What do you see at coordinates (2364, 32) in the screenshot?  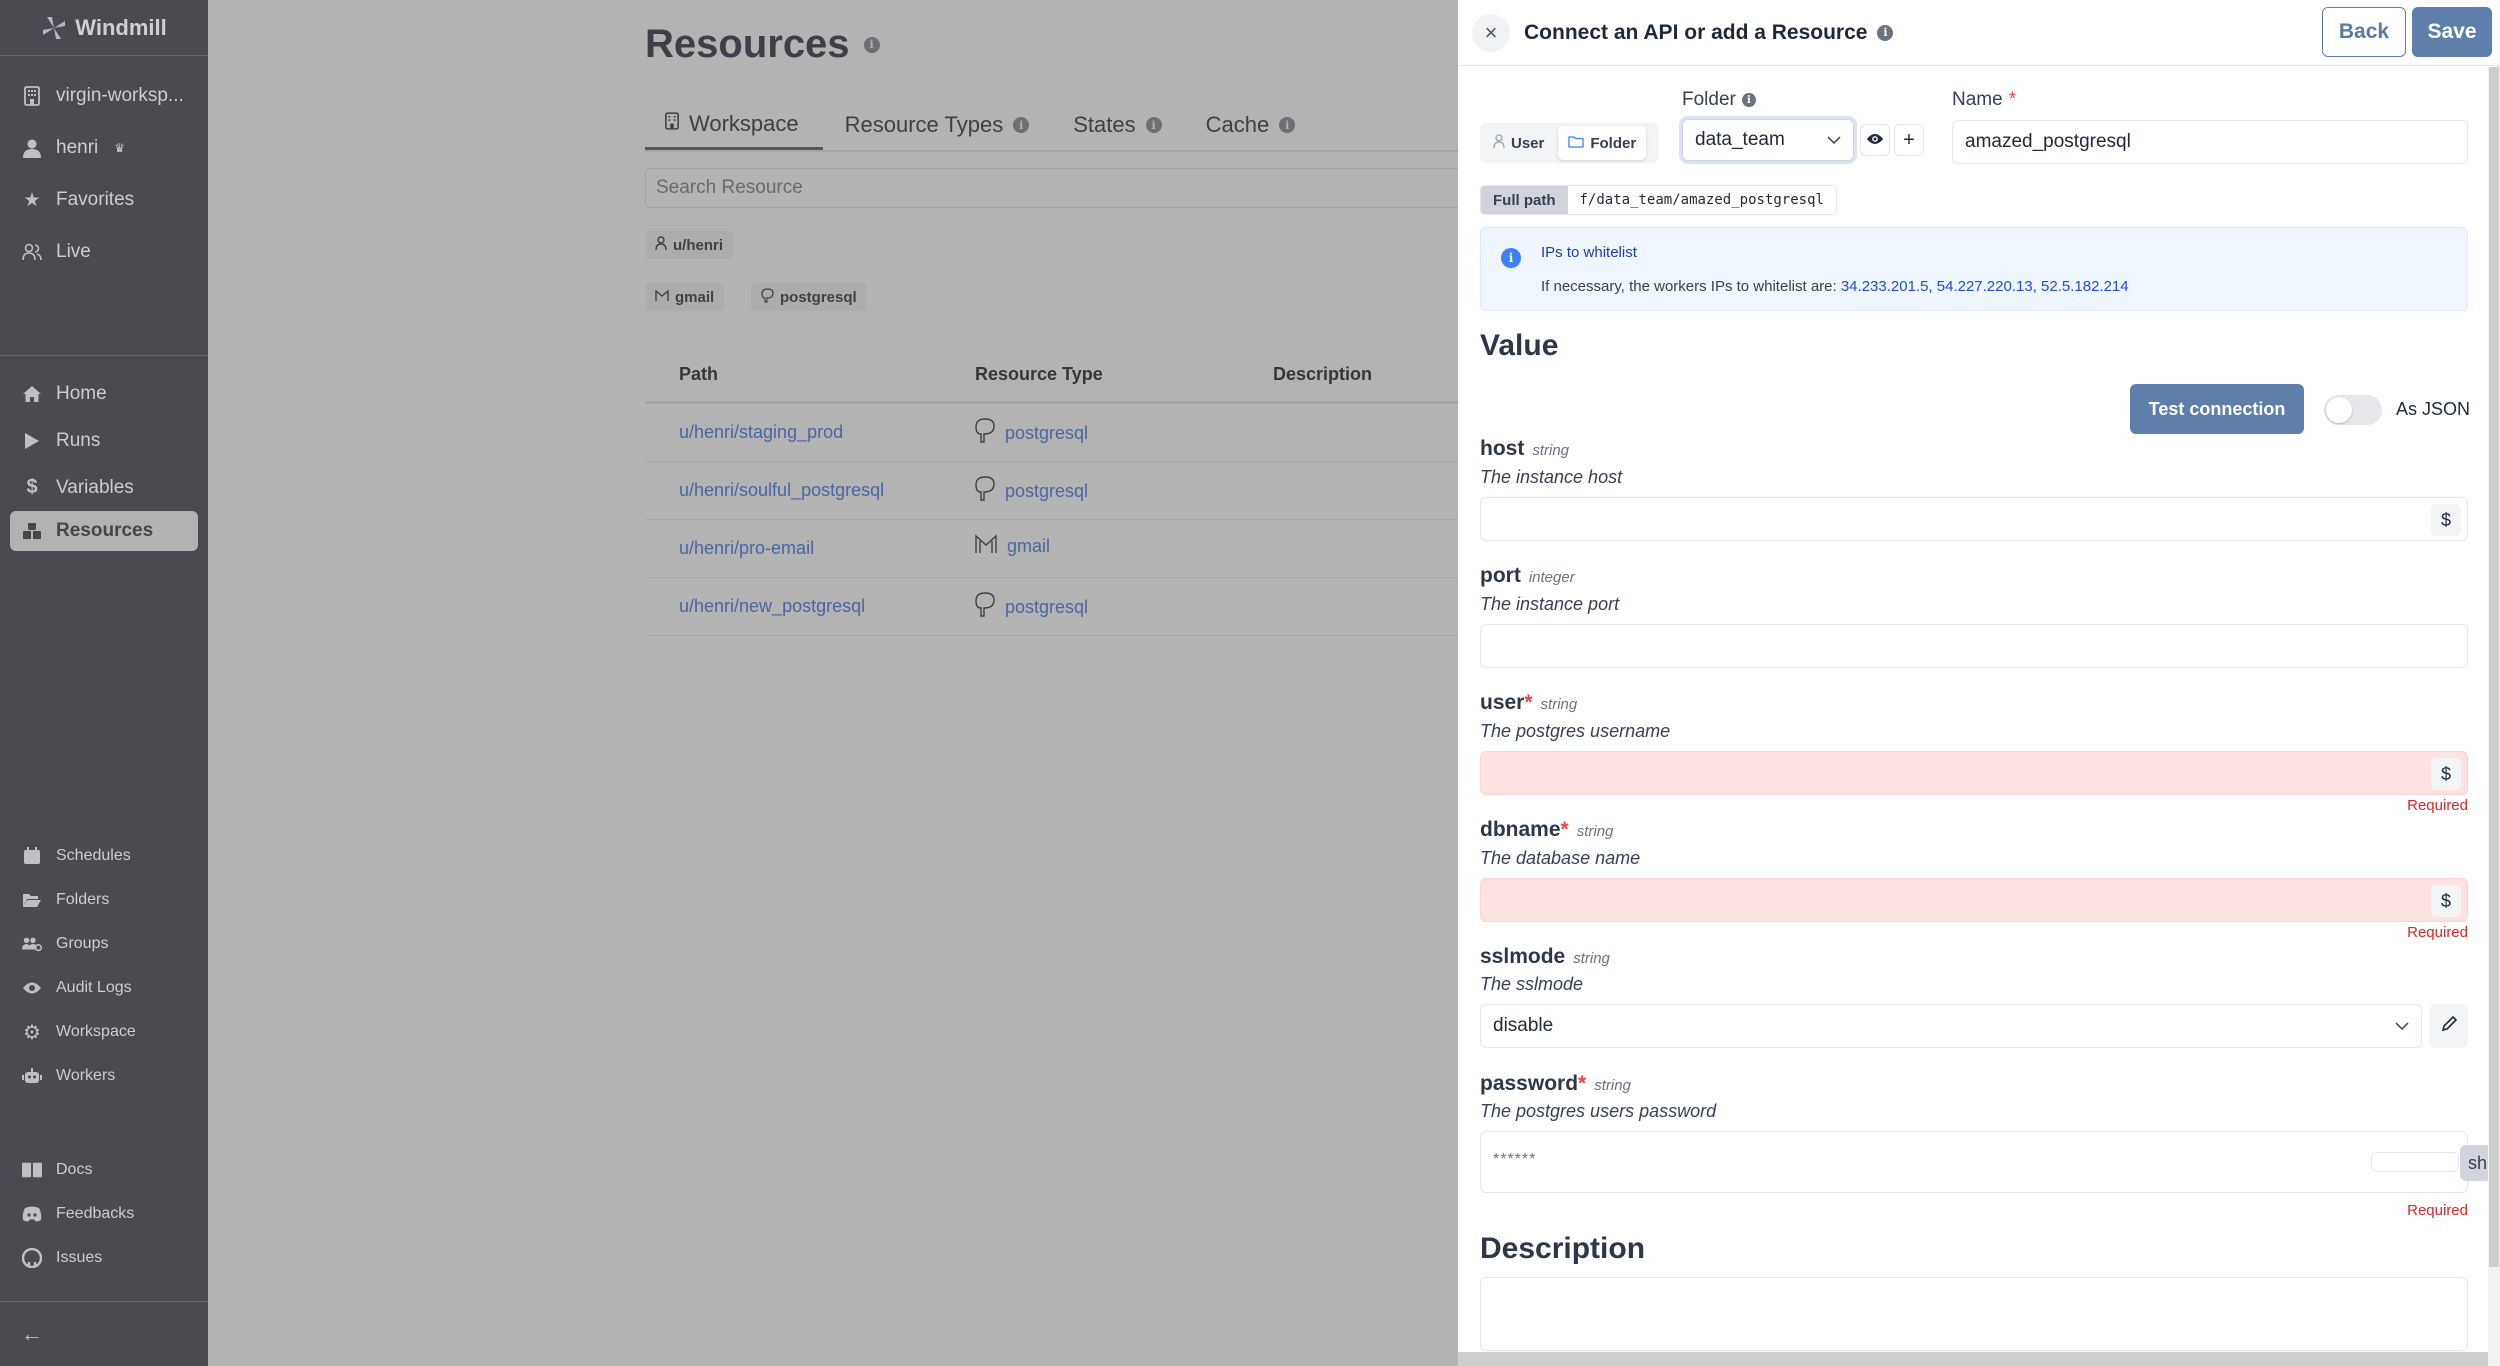 I see `back-button: Back` at bounding box center [2364, 32].